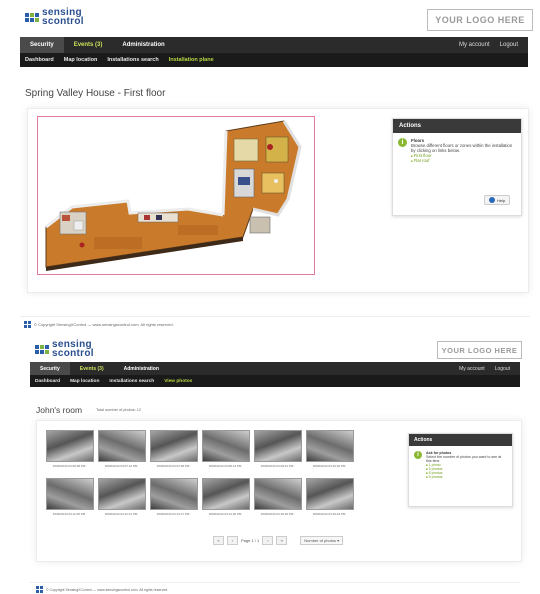 This screenshot has width=540, height=594. What do you see at coordinates (277, 514) in the screenshot?
I see `photo-timestamp: 15/02/2013 03:15:02 PM` at bounding box center [277, 514].